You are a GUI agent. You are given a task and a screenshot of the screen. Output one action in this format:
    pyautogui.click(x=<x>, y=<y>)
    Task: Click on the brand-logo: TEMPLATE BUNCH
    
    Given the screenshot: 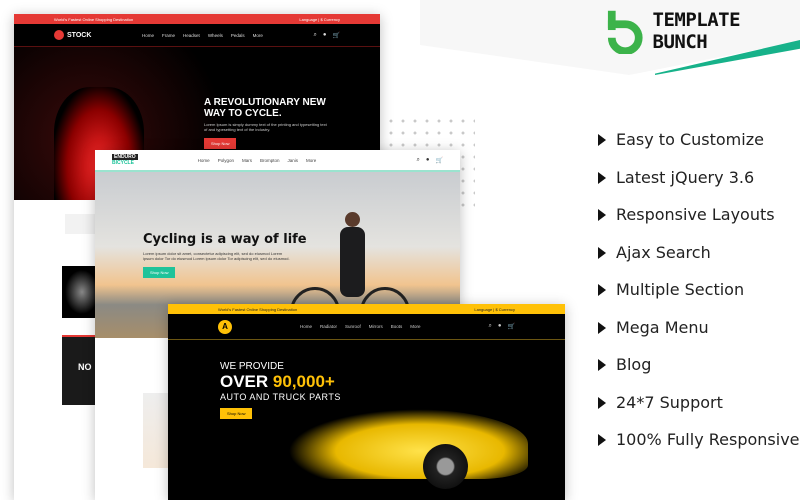 What is the action you would take?
    pyautogui.click(x=703, y=31)
    